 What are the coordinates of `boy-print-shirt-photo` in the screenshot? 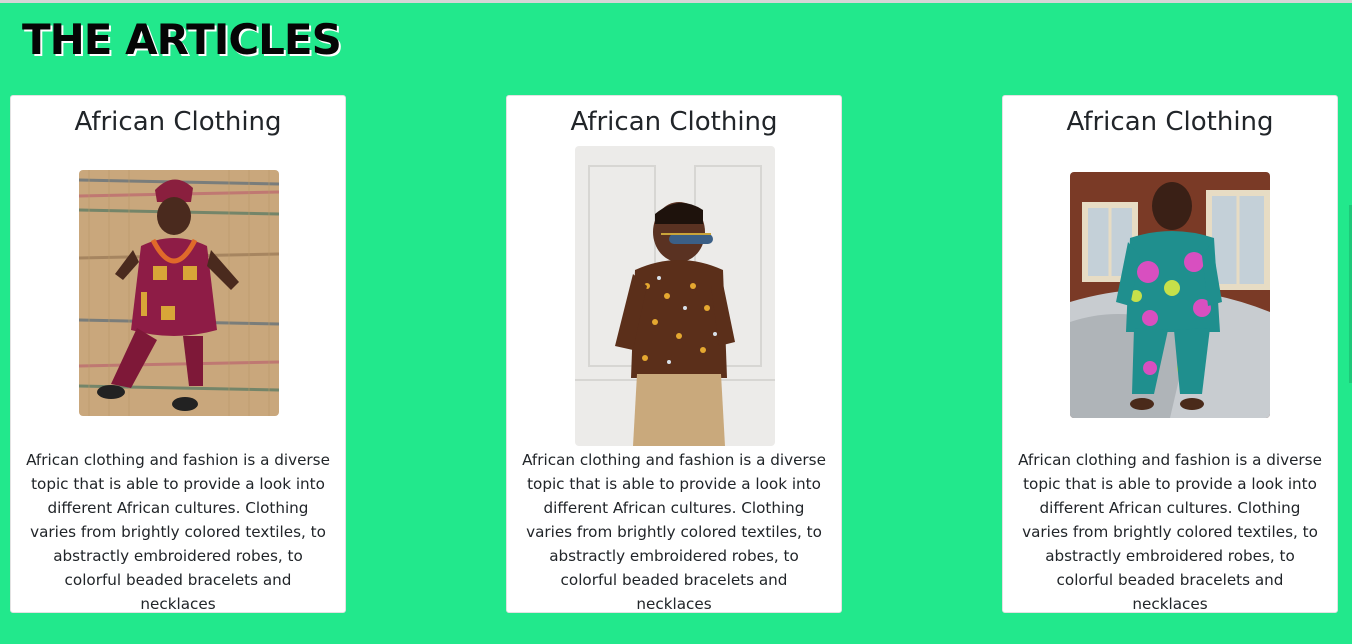 It's located at (675, 296).